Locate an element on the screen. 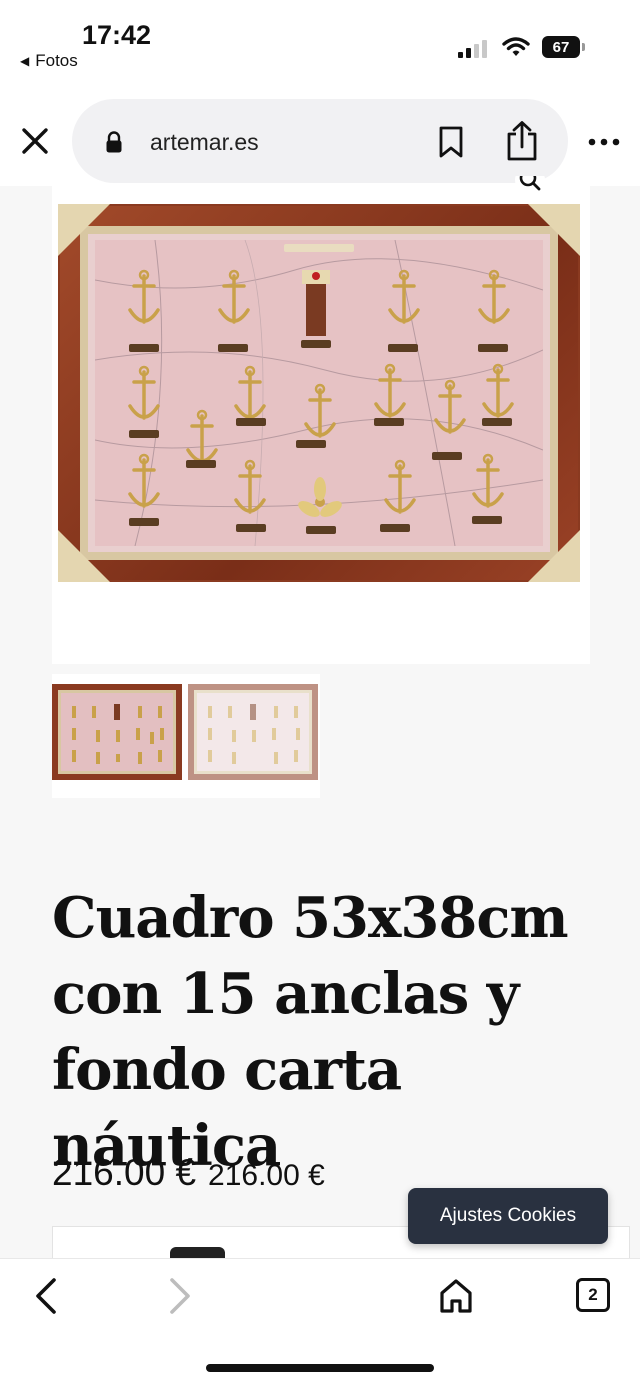 The width and height of the screenshot is (640, 1387). home-icon is located at coordinates (456, 1296).